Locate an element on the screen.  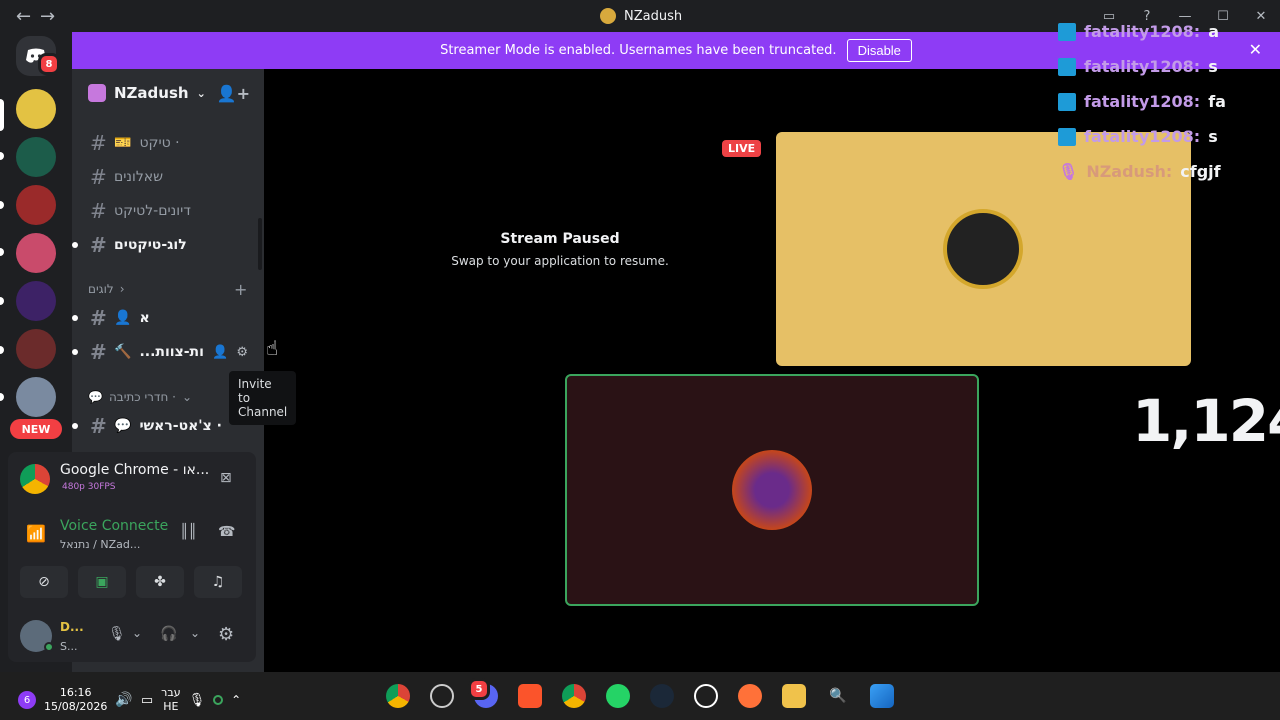
chat-line: fatality1208: fa is located at coordinates (1169, 101).